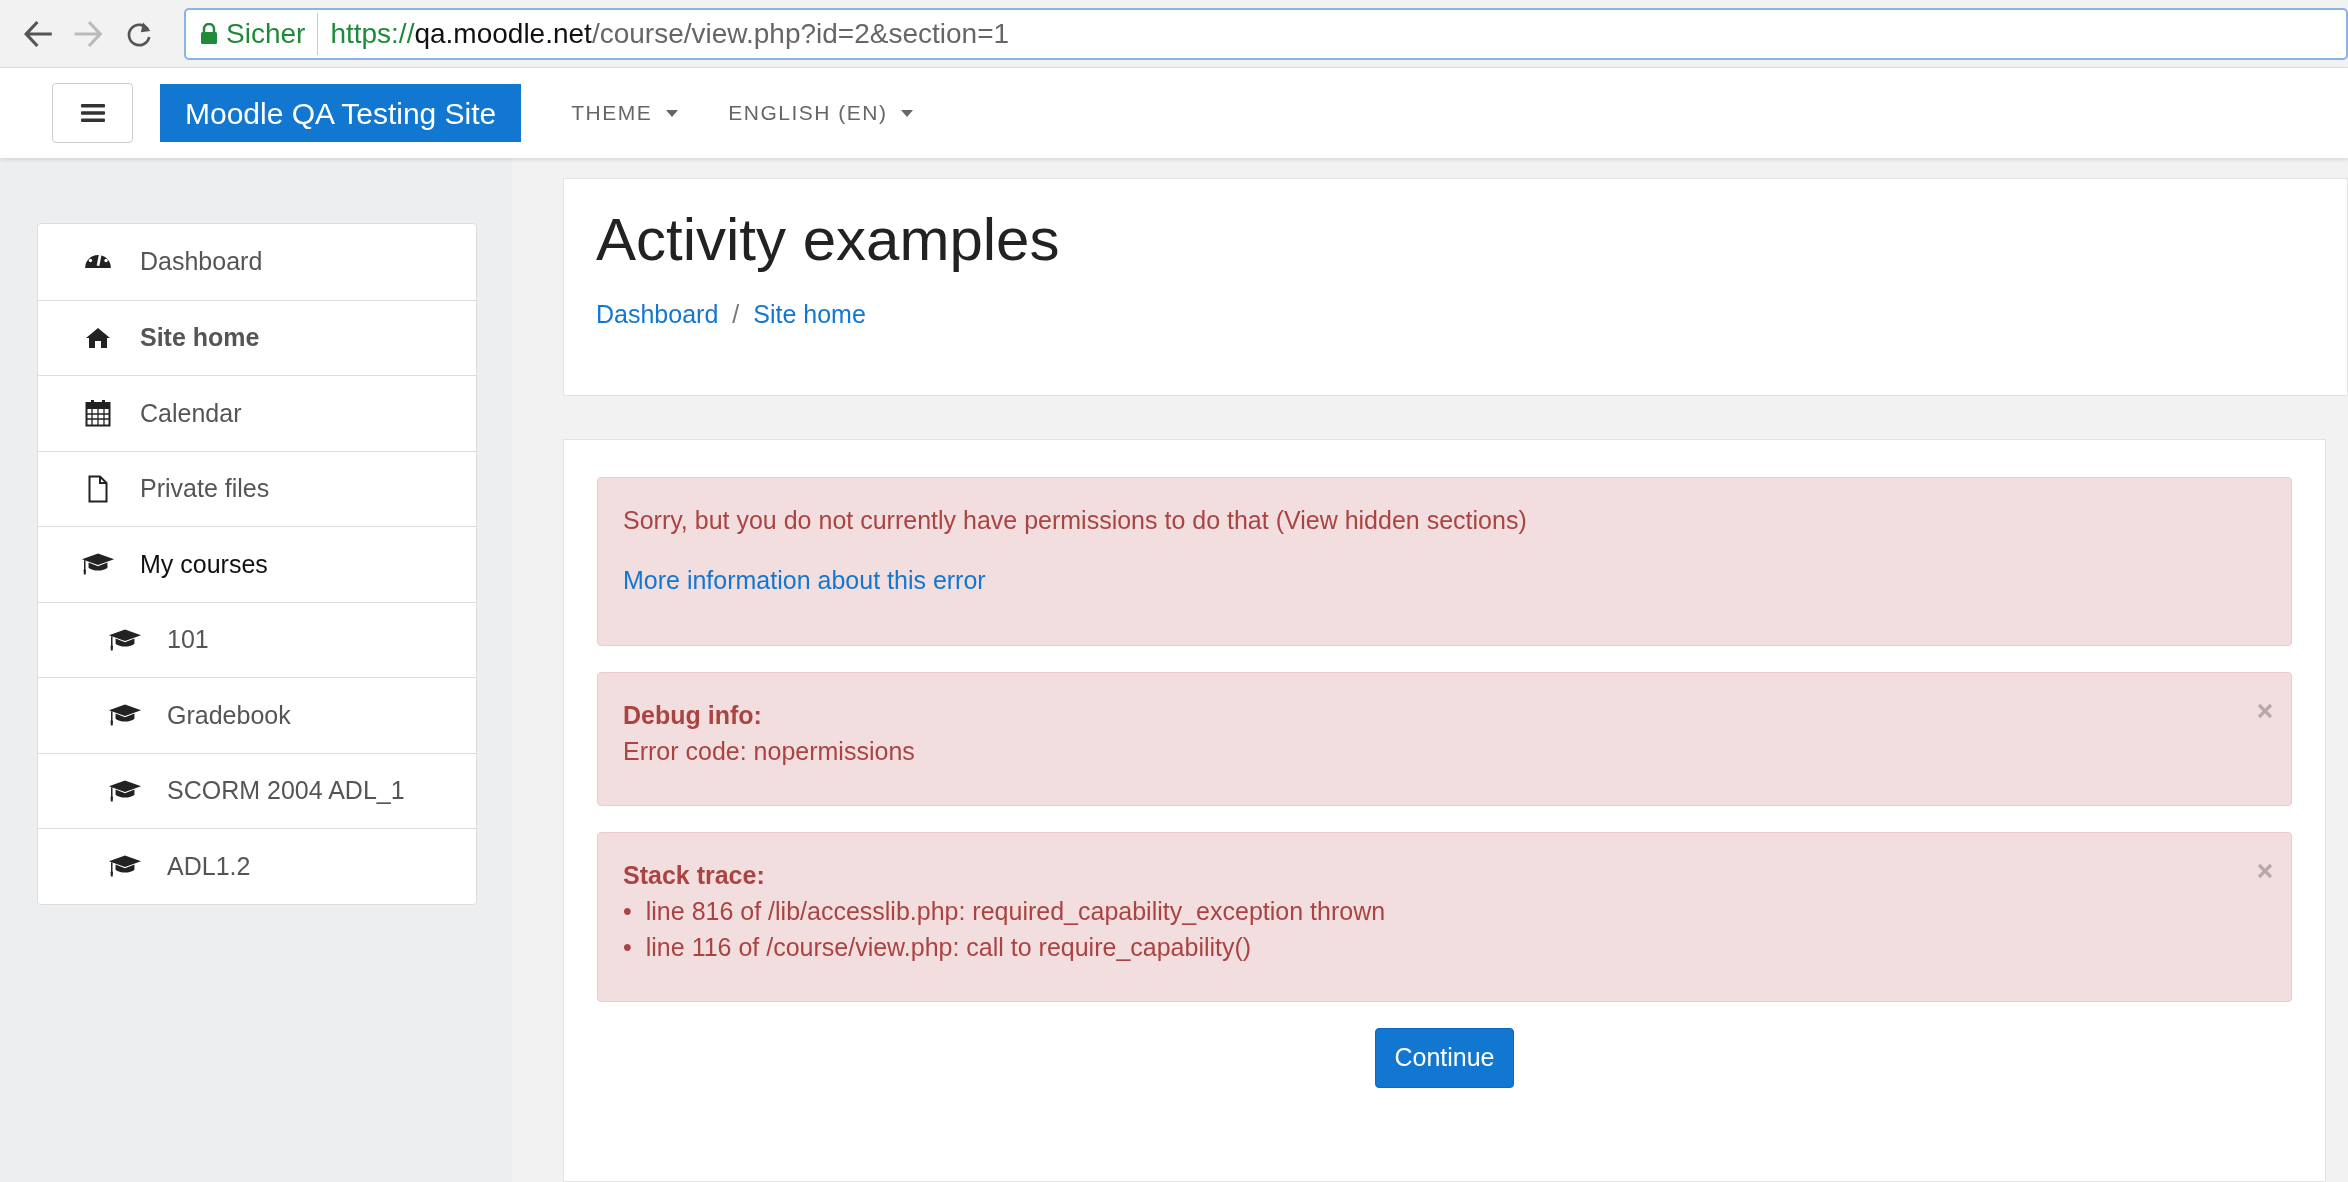 This screenshot has height=1182, width=2348. I want to click on nav-item: Dashboard, so click(257, 262).